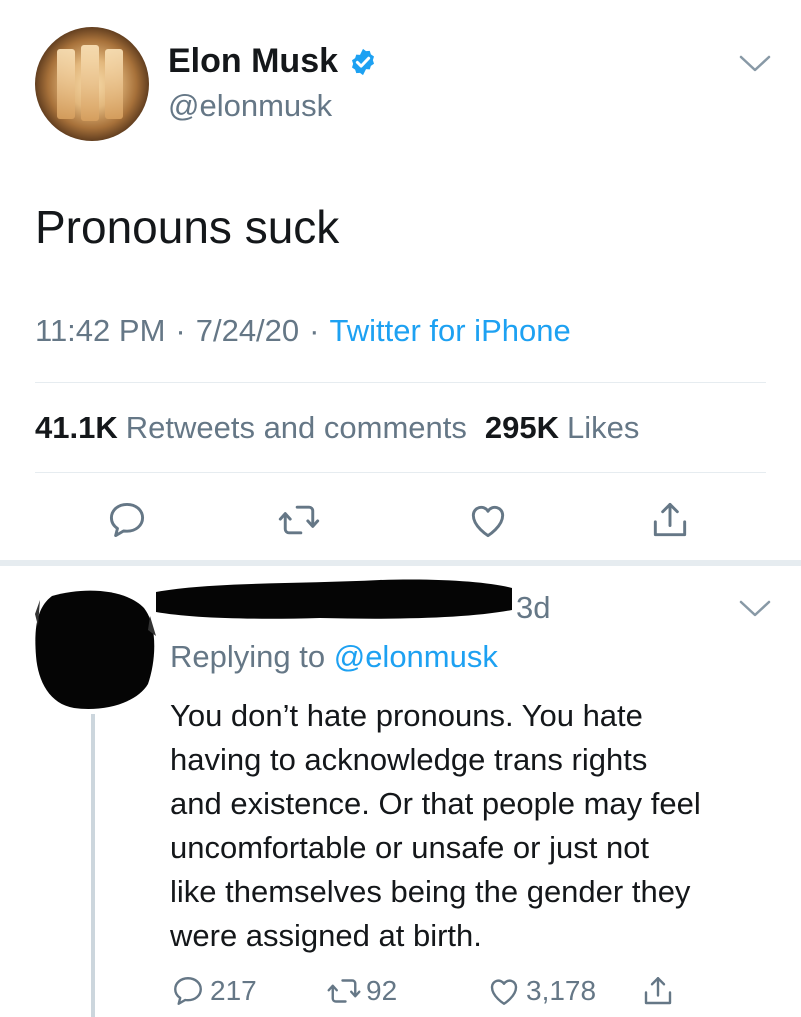  What do you see at coordinates (250, 106) in the screenshot?
I see `author-handle: @elonmusk` at bounding box center [250, 106].